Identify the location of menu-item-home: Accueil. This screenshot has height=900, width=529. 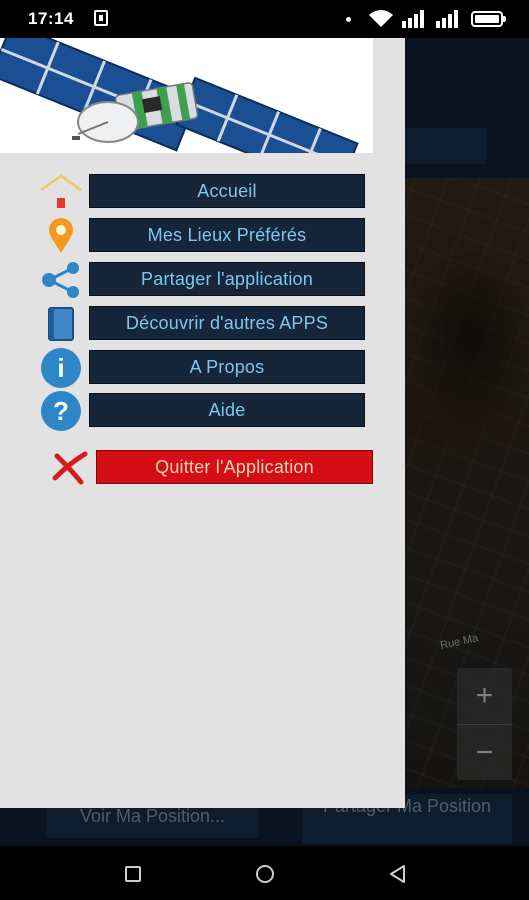
(202, 192).